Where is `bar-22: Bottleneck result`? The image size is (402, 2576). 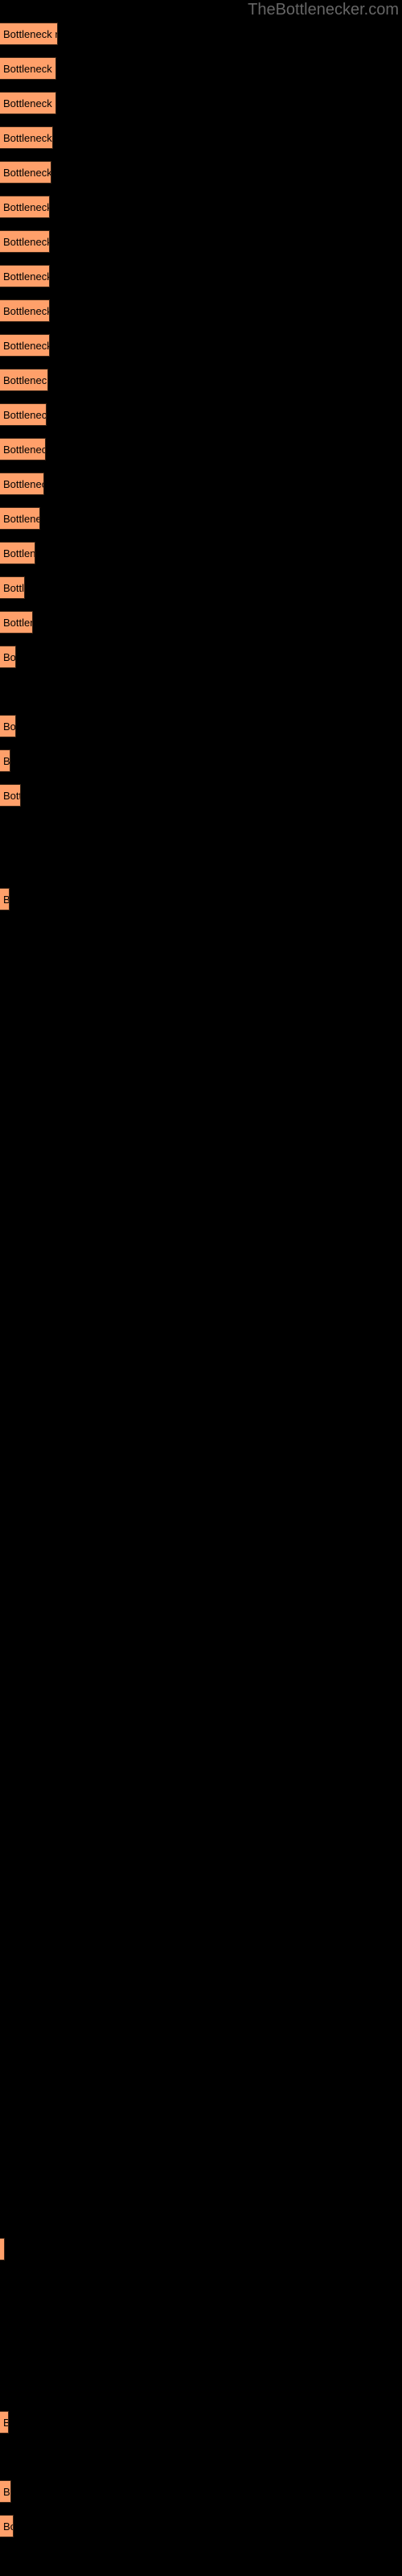 bar-22: Bottleneck result is located at coordinates (5, 760).